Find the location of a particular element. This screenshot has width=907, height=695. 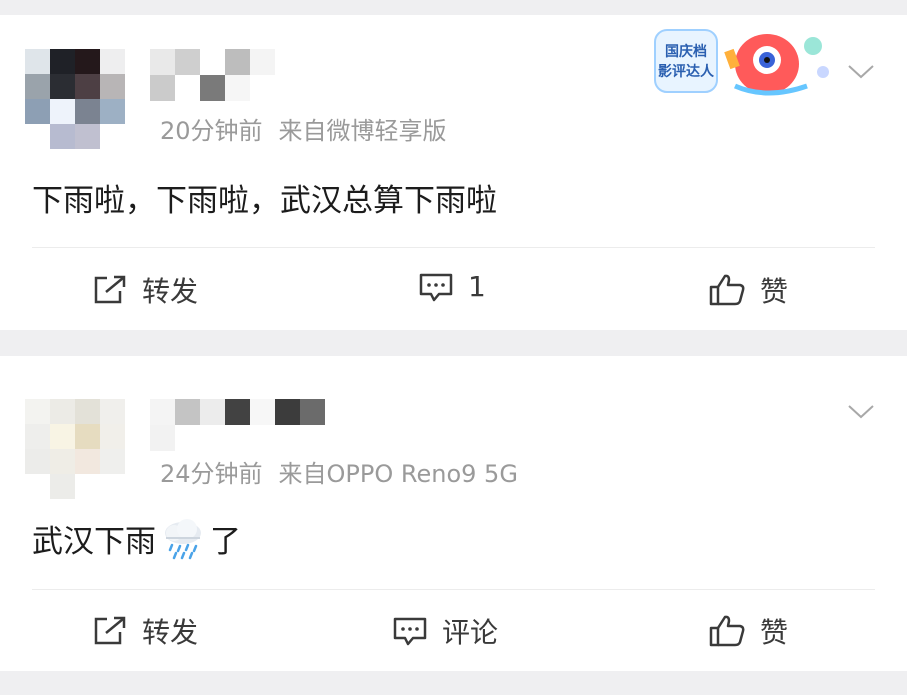

rain-cloud-icon is located at coordinates (183, 538).